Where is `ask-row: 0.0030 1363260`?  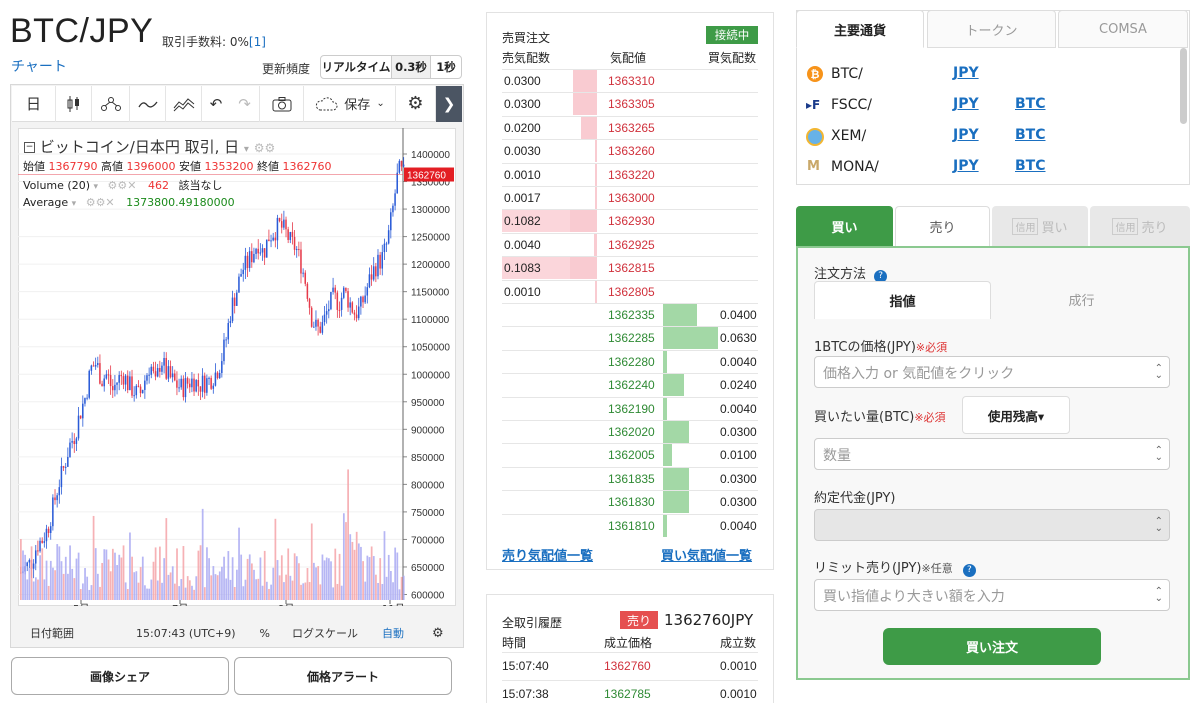
ask-row: 0.0030 1363260 is located at coordinates (630, 151).